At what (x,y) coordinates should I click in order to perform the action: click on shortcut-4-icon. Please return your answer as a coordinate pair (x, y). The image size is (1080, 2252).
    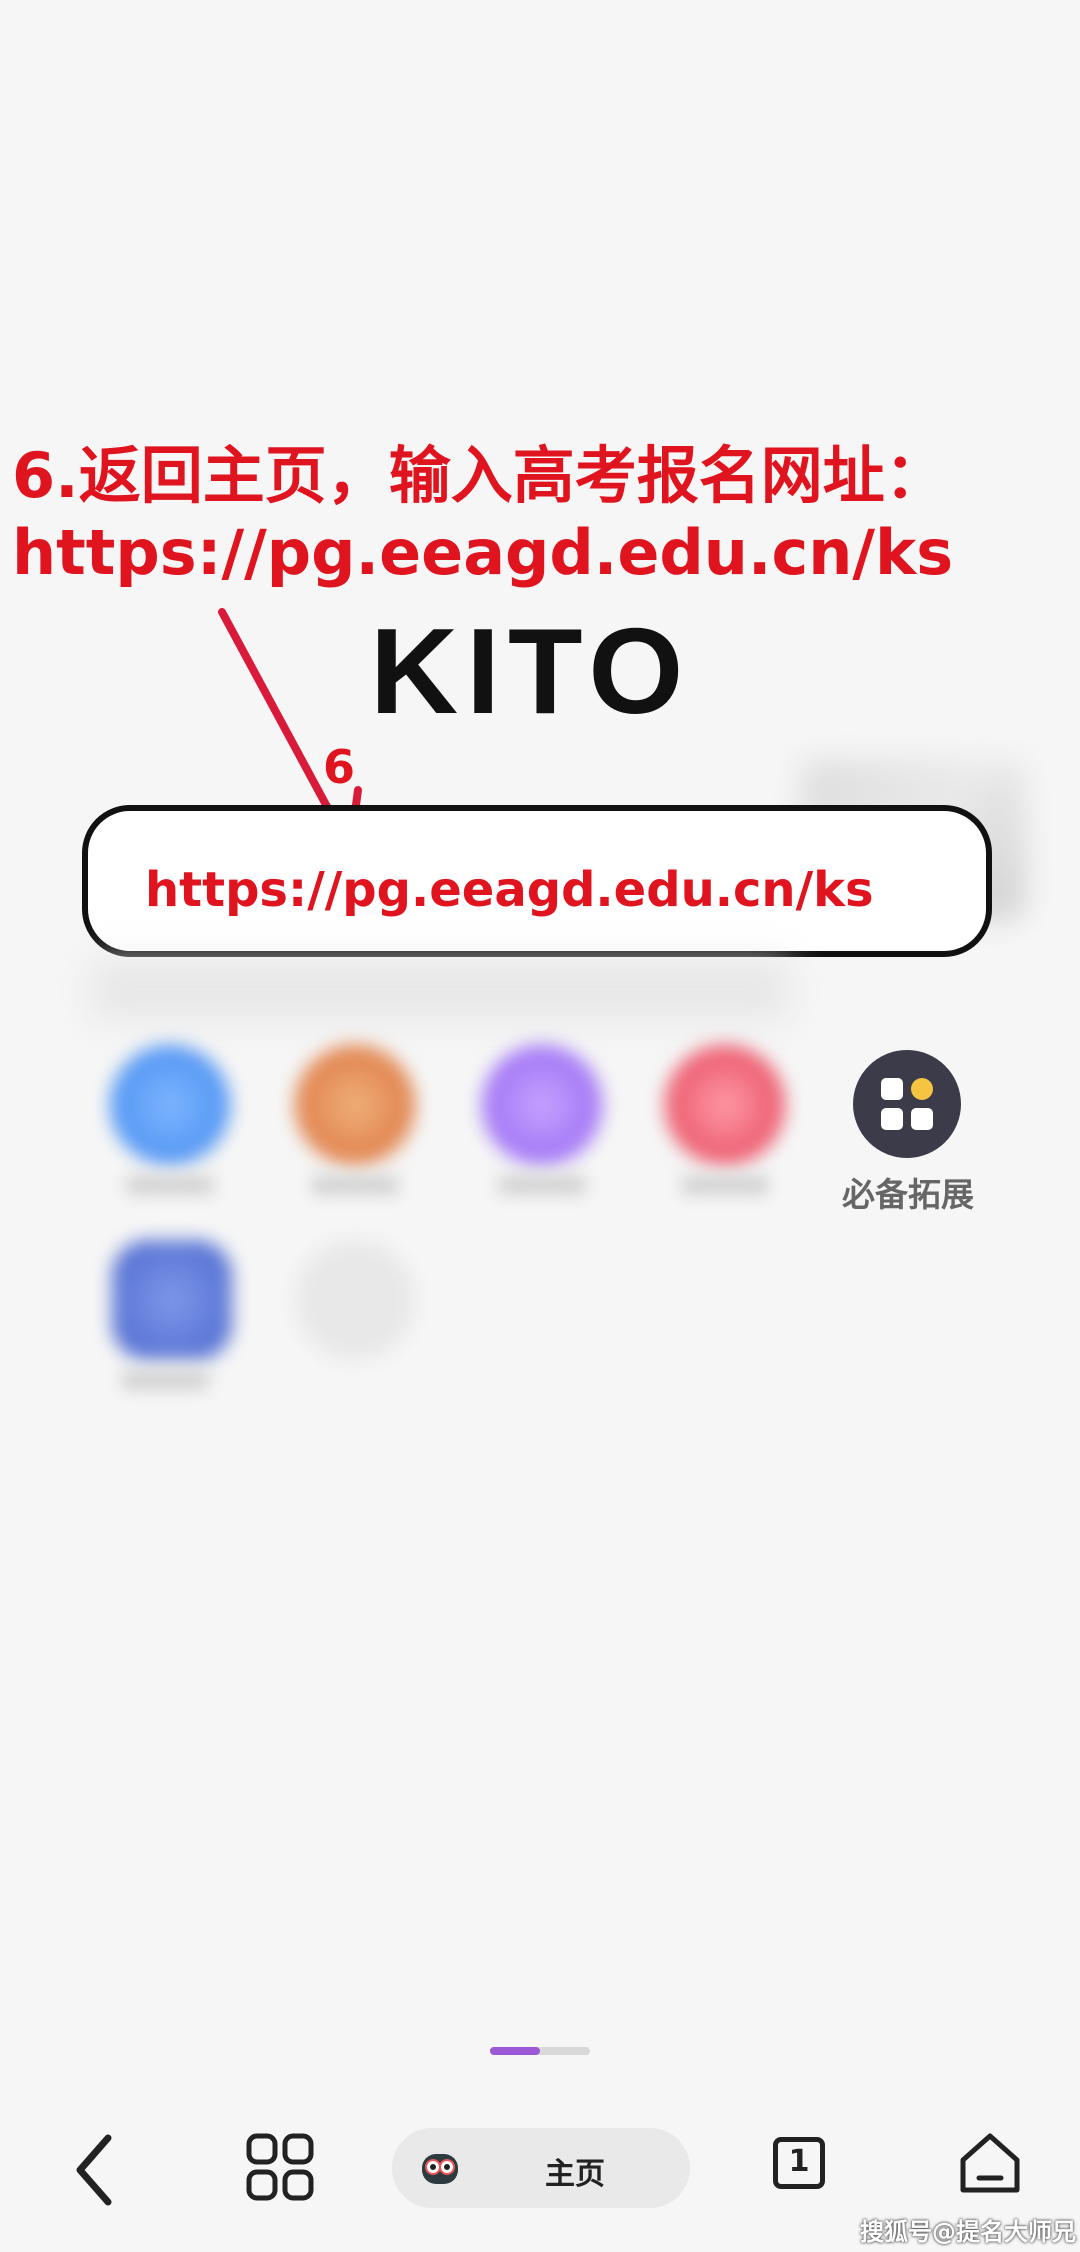
    Looking at the image, I should click on (725, 1105).